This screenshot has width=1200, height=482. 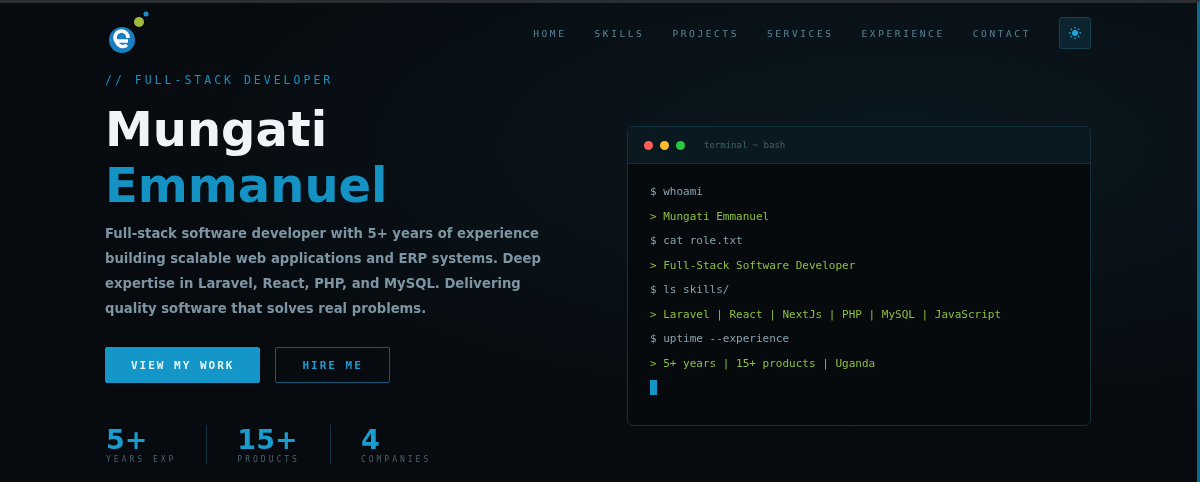 I want to click on terminal-output: > Mungati Emmanuel, so click(x=710, y=216).